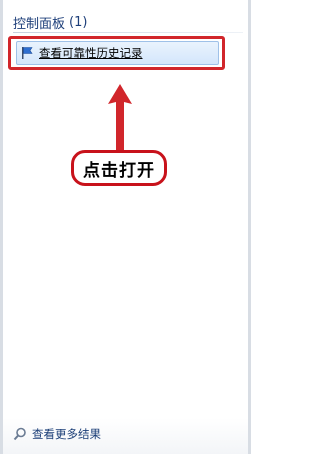 The image size is (320, 454). I want to click on see-more-results-link: 查看更多结果, so click(57, 434).